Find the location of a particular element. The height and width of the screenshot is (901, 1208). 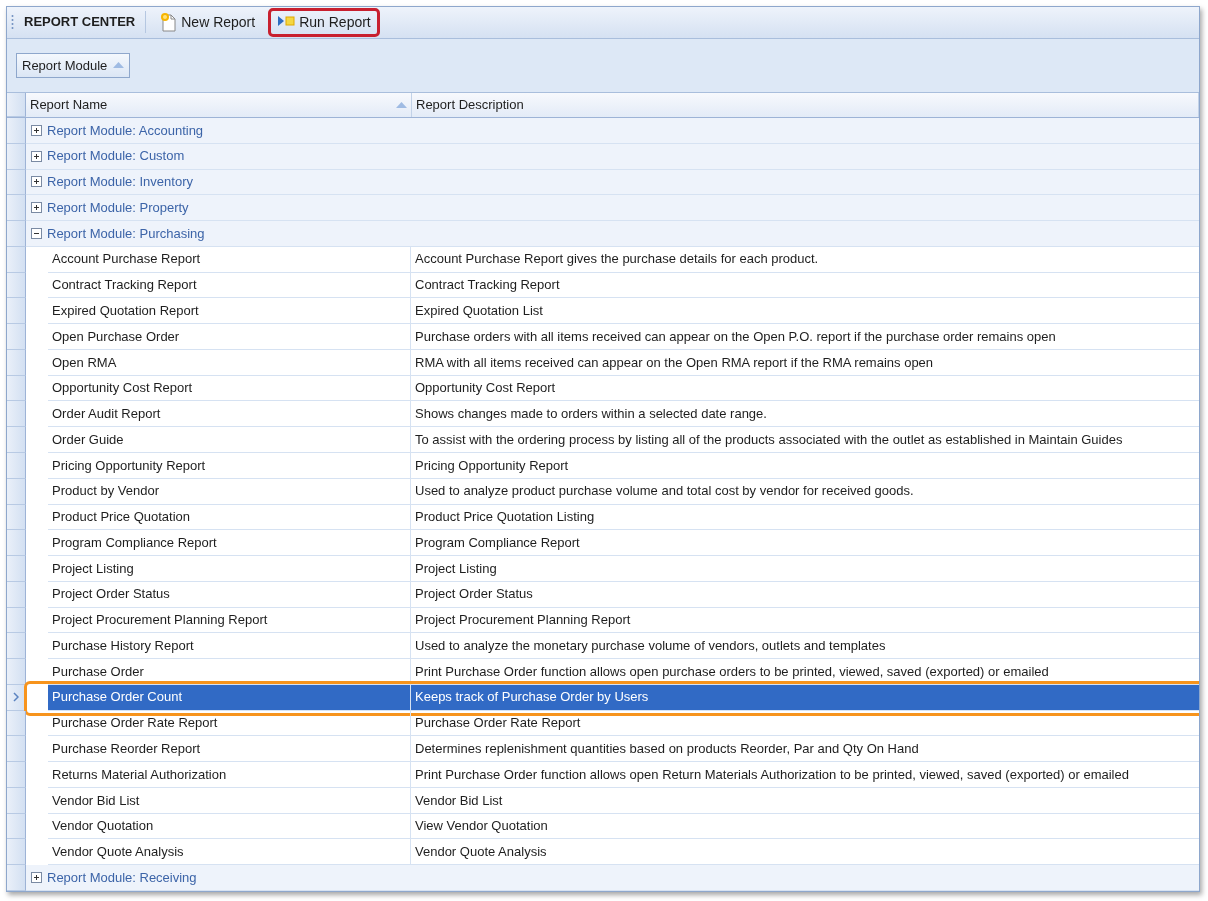

table-cell: RMA with all items received can appear on the Open RMA report if the RMA remains open is located at coordinates (805, 362).